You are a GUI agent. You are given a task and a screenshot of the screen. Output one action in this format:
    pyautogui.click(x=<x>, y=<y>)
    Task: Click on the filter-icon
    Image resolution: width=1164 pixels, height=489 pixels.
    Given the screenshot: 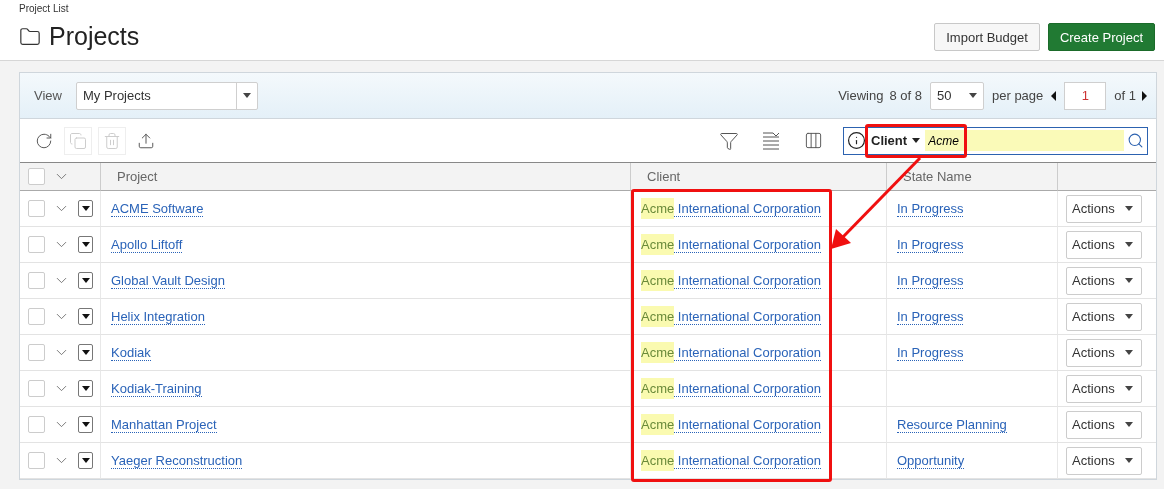 What is the action you would take?
    pyautogui.click(x=729, y=140)
    